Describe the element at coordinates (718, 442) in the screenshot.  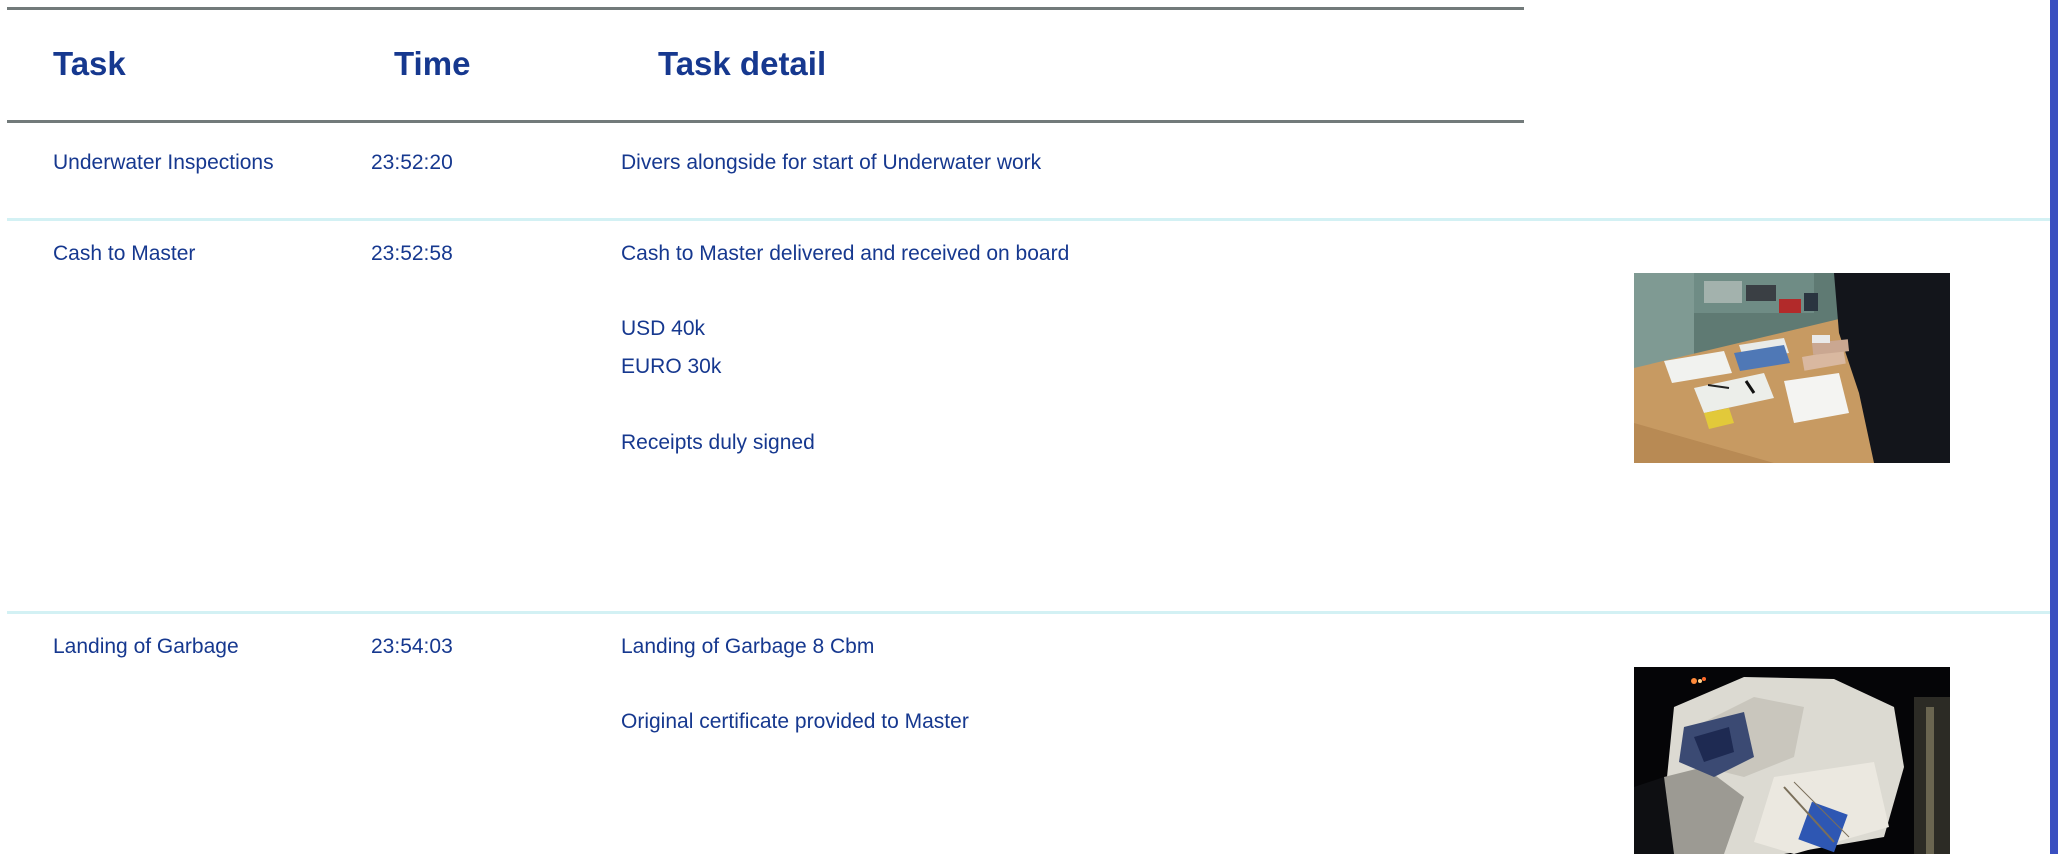
I see `row-detail-line: Receipts duly signed` at that location.